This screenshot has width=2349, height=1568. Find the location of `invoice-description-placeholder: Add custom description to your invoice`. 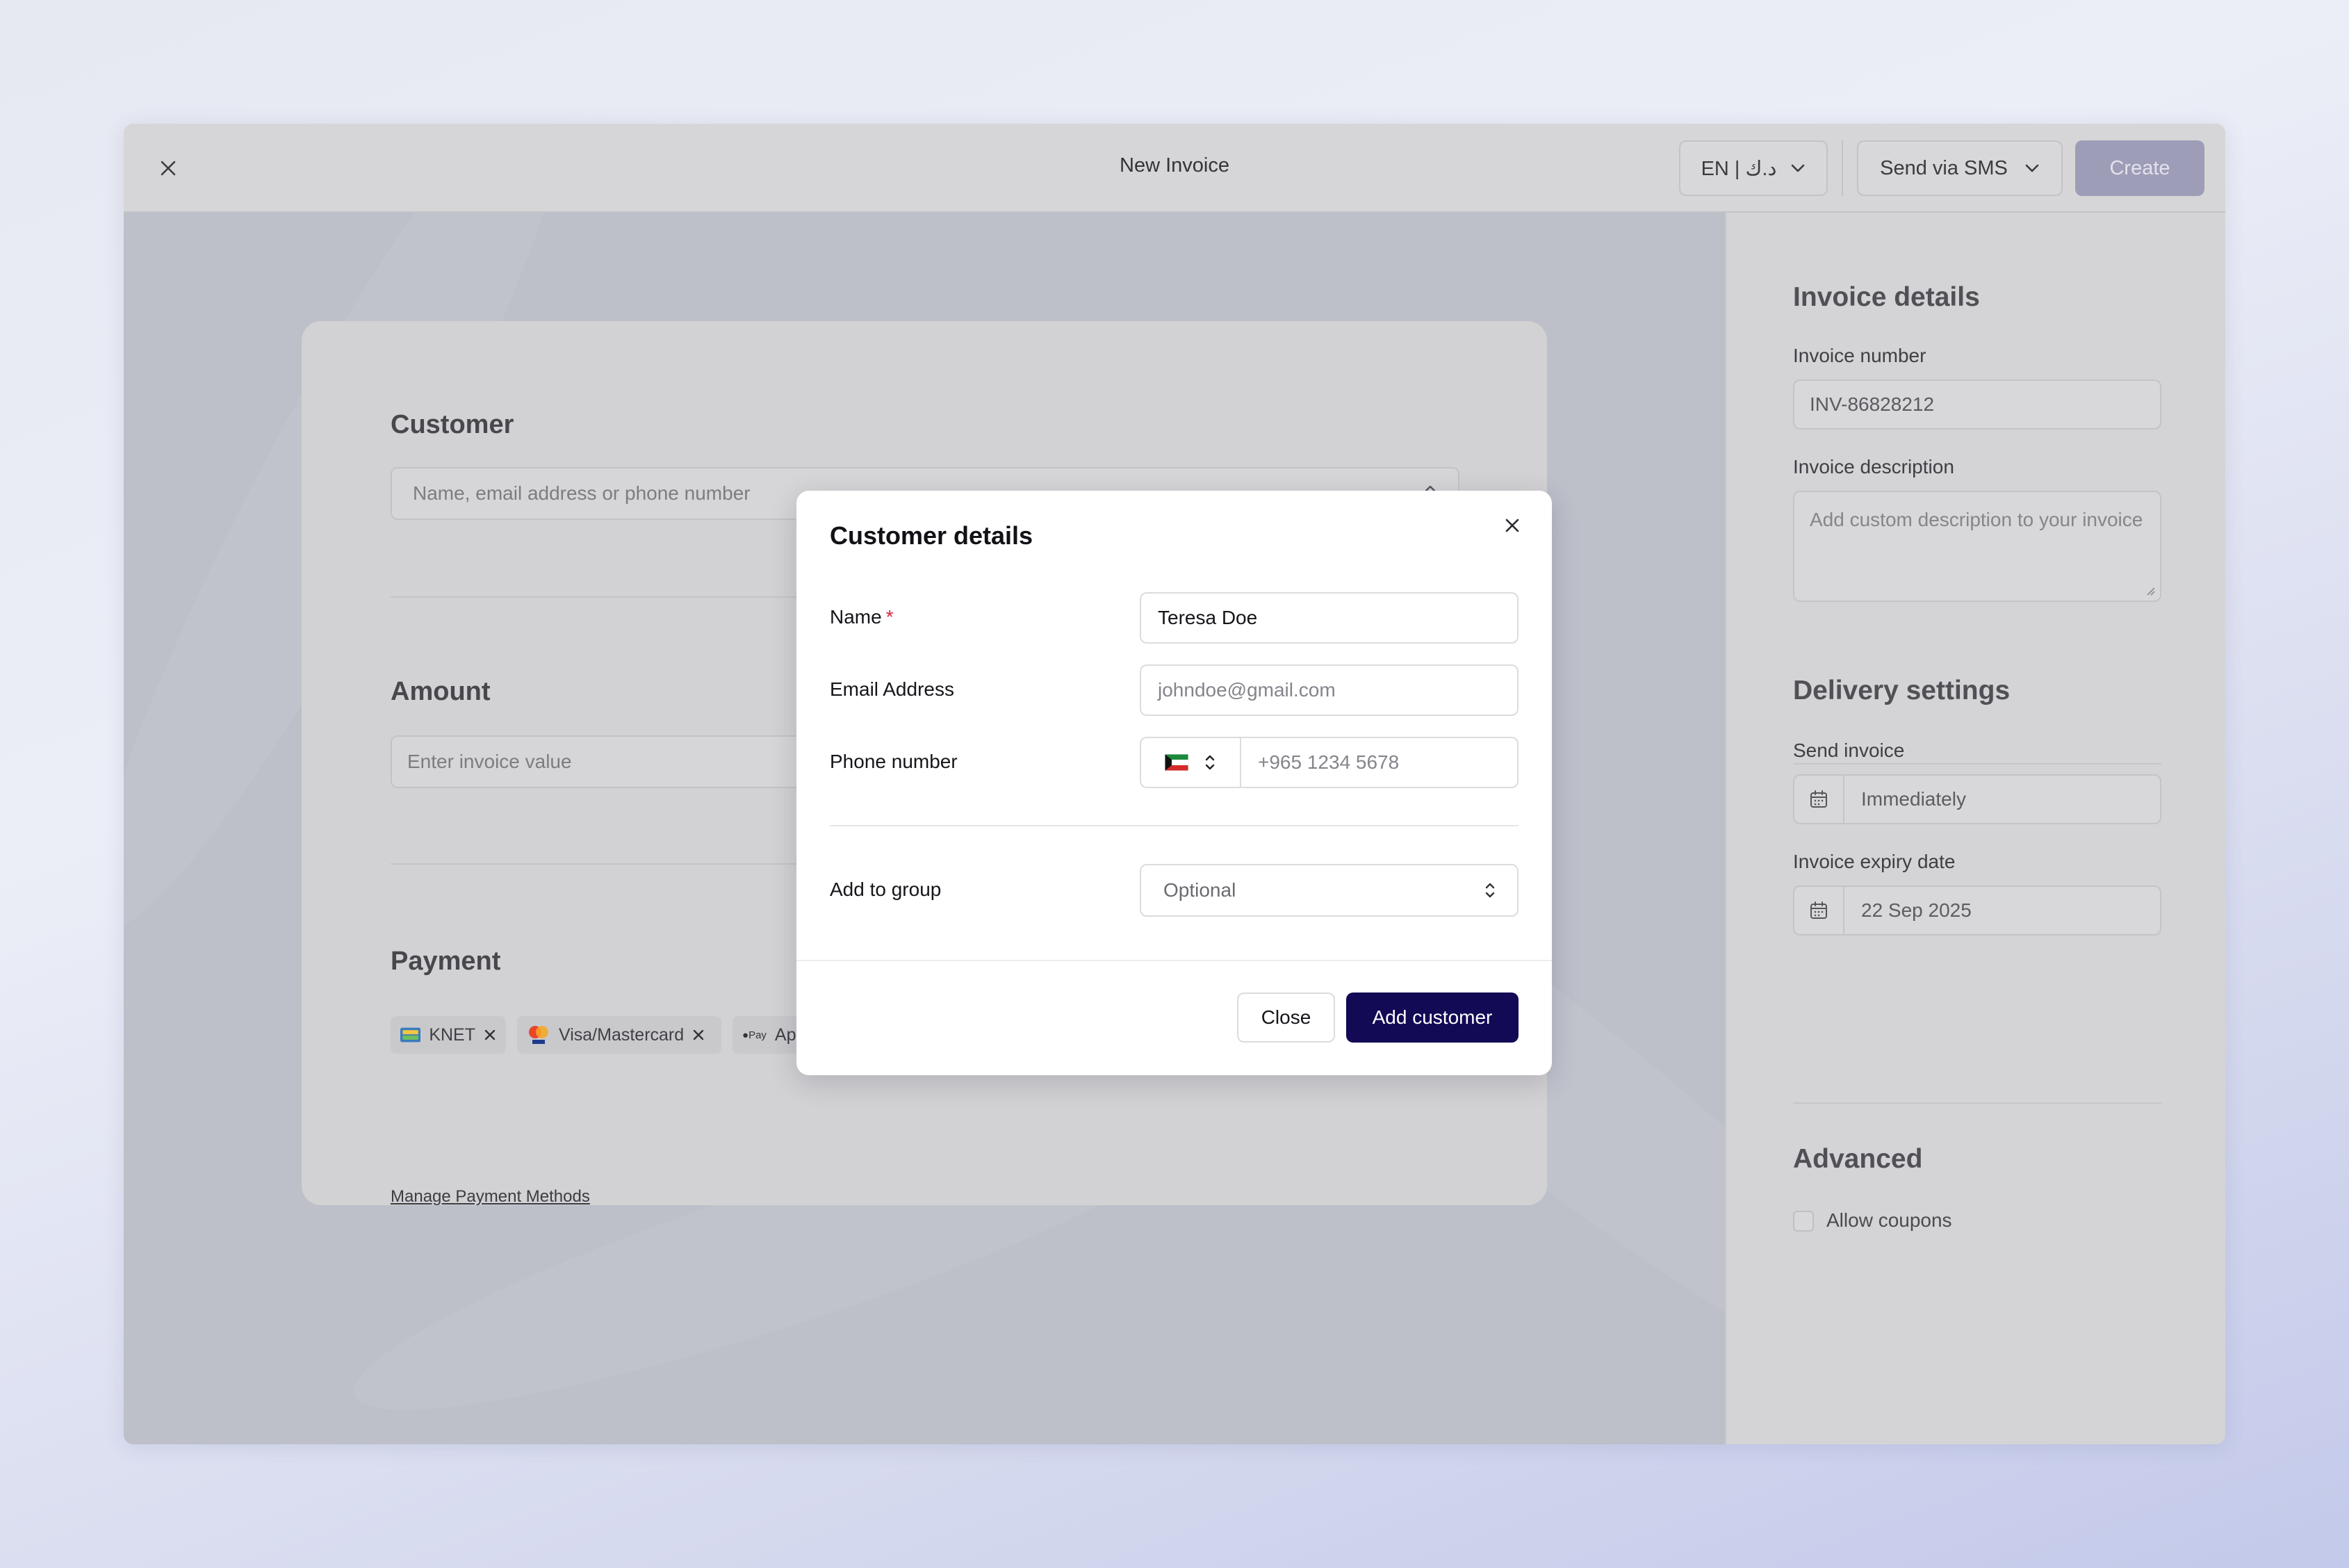

invoice-description-placeholder: Add custom description to your invoice is located at coordinates (1976, 519).